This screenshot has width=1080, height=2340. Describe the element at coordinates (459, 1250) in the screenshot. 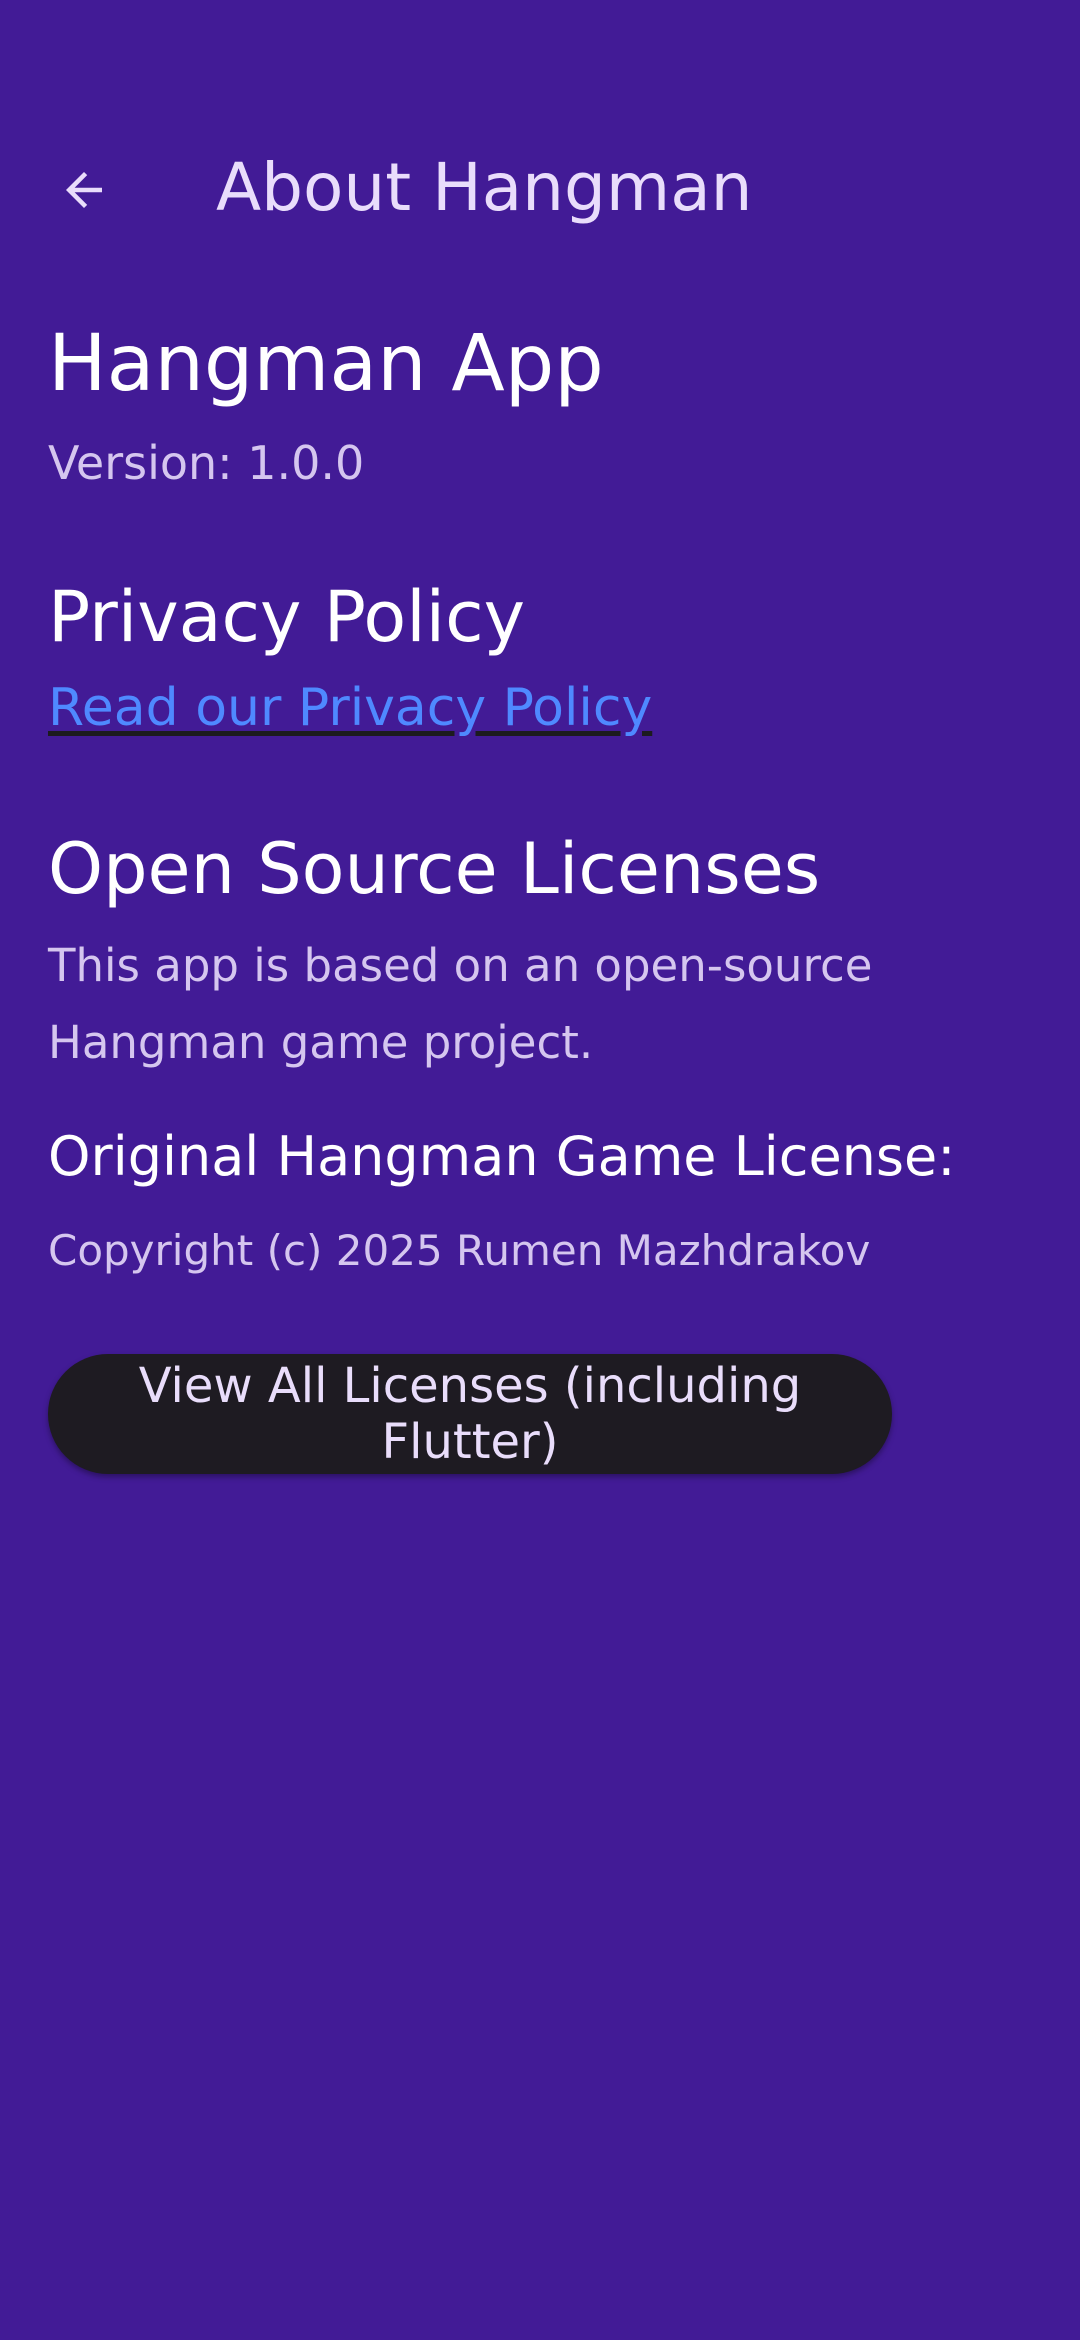

I see `copyright-text: Copyright (c) 2025 Rumen Mazhdrakov` at that location.